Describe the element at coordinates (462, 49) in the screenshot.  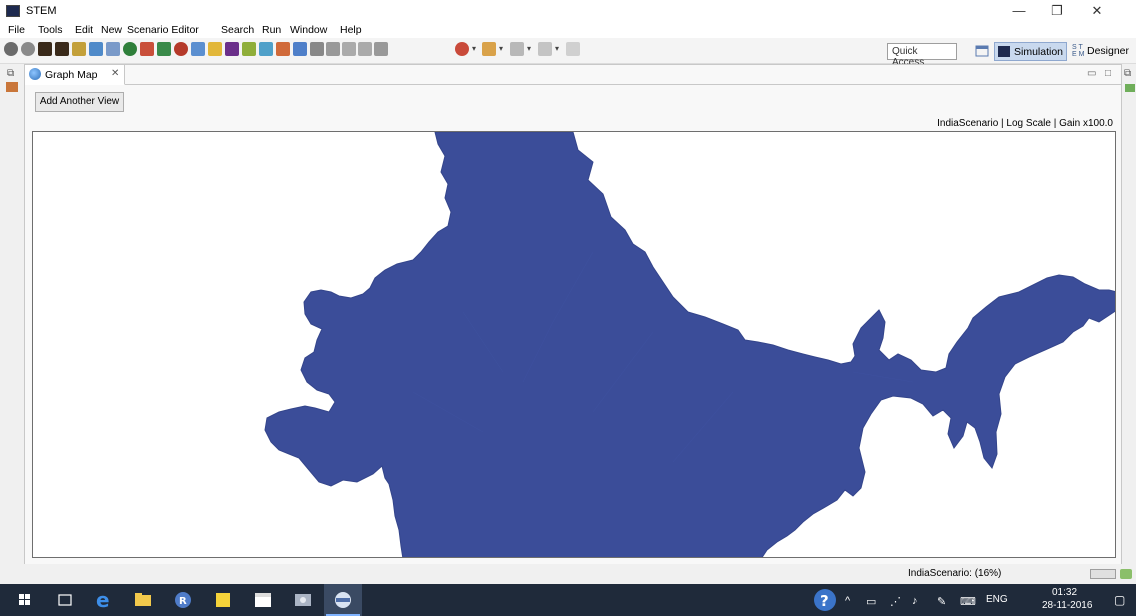
I see `debug-icon` at that location.